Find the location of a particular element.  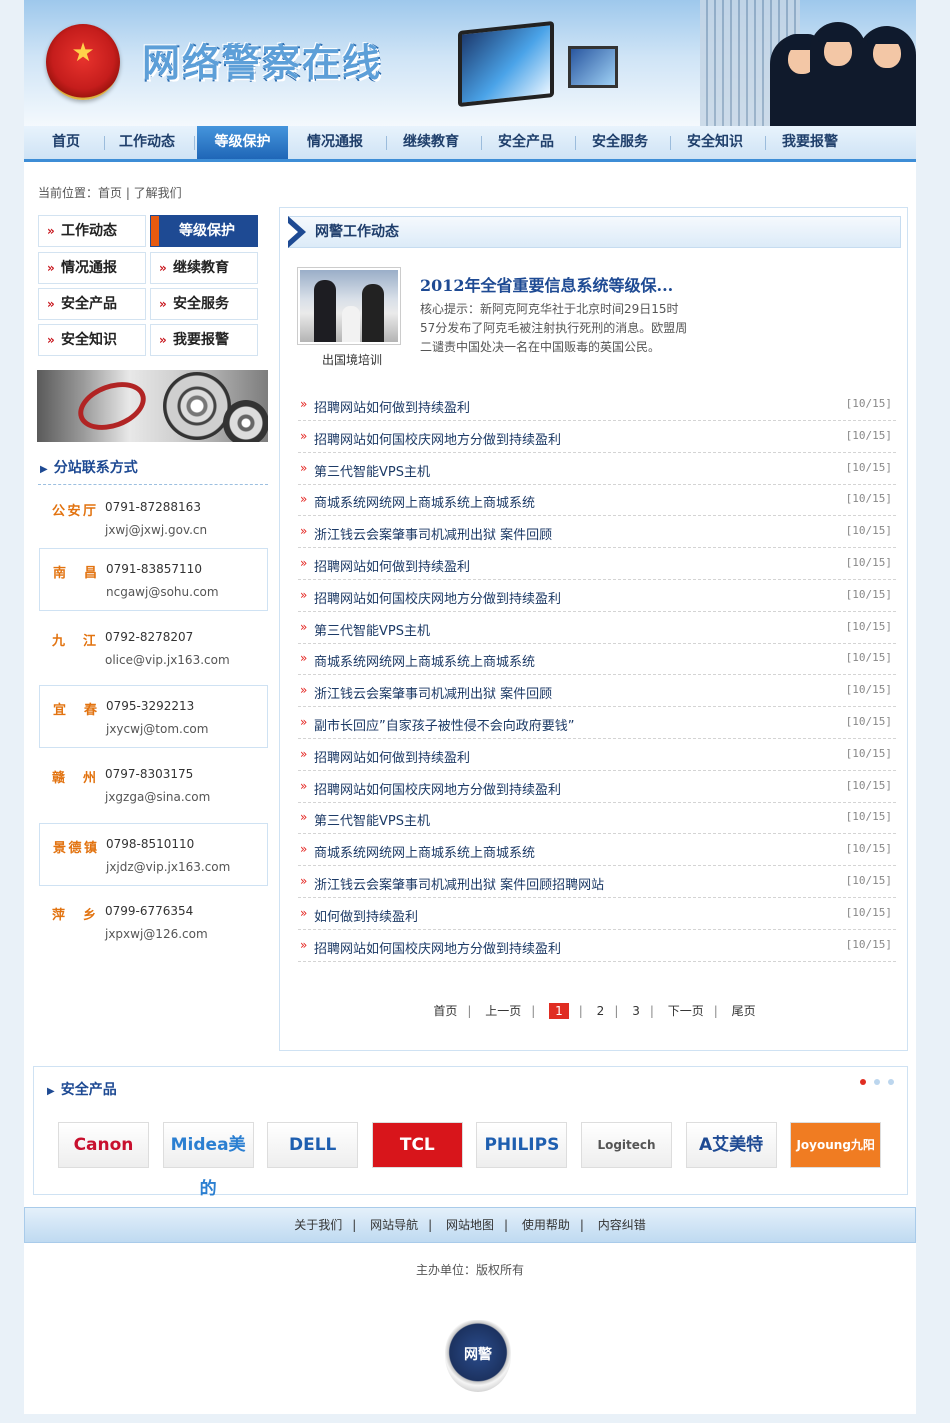

partner-logo: Midea美的 is located at coordinates (208, 1160).